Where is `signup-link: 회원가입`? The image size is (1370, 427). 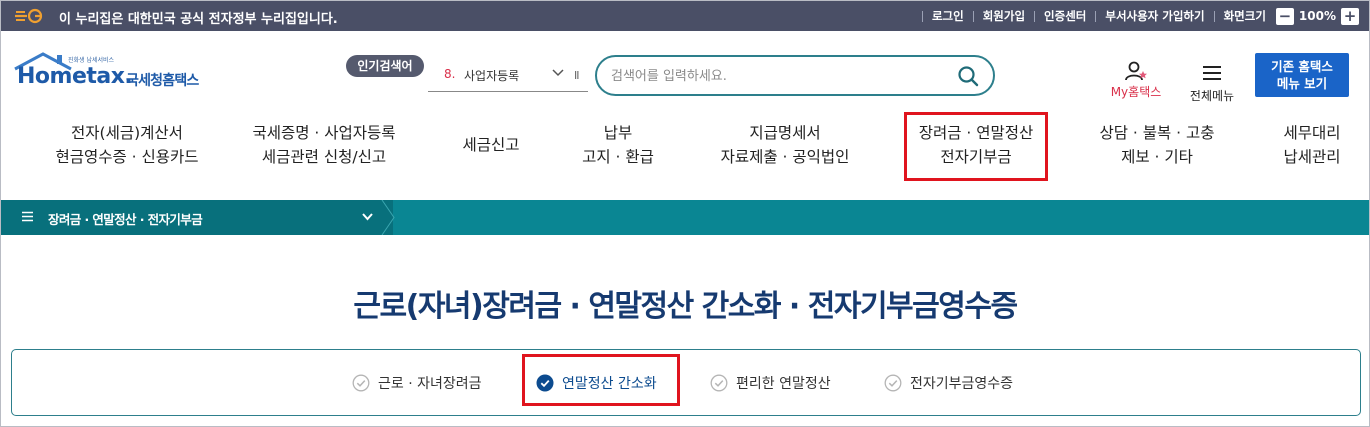 signup-link: 회원가입 is located at coordinates (1004, 16).